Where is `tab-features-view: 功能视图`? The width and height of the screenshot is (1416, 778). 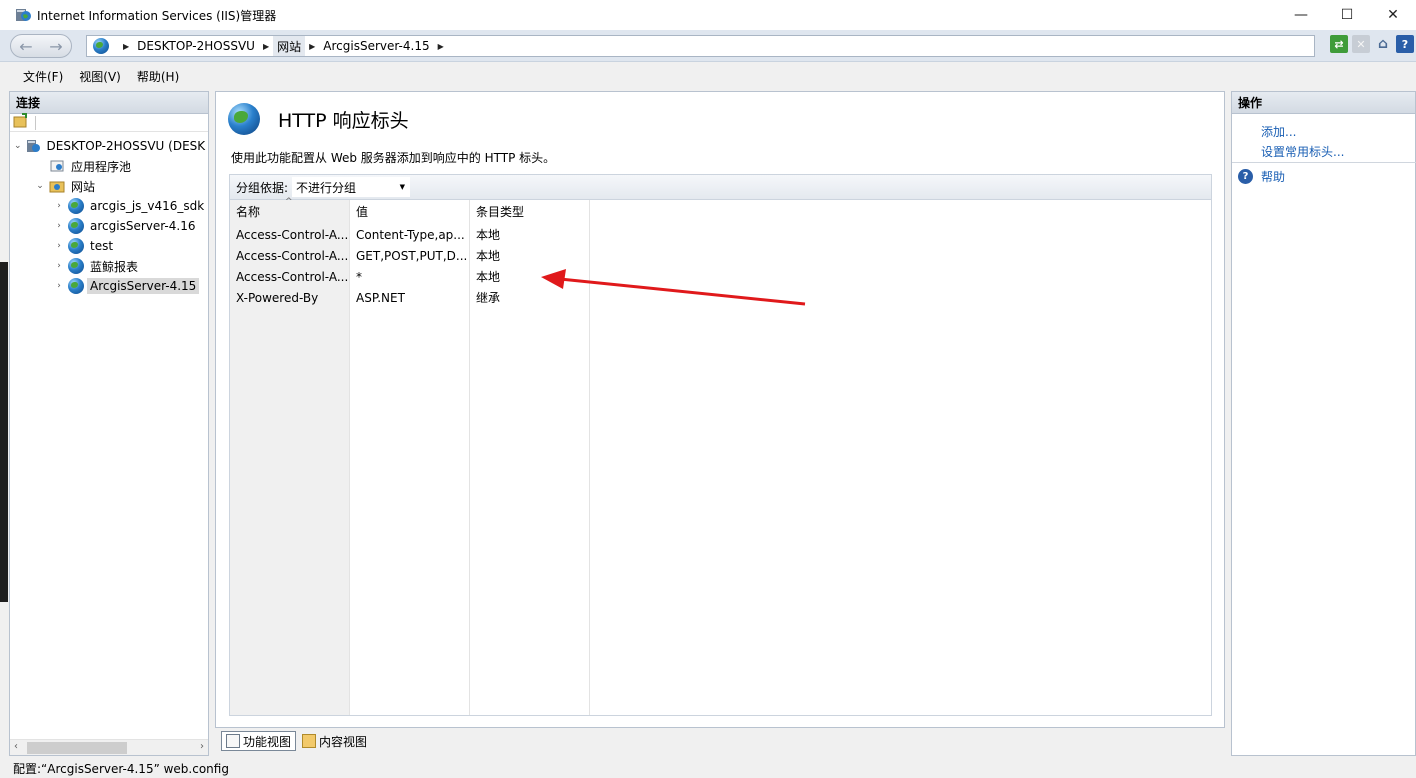 tab-features-view: 功能视图 is located at coordinates (259, 741).